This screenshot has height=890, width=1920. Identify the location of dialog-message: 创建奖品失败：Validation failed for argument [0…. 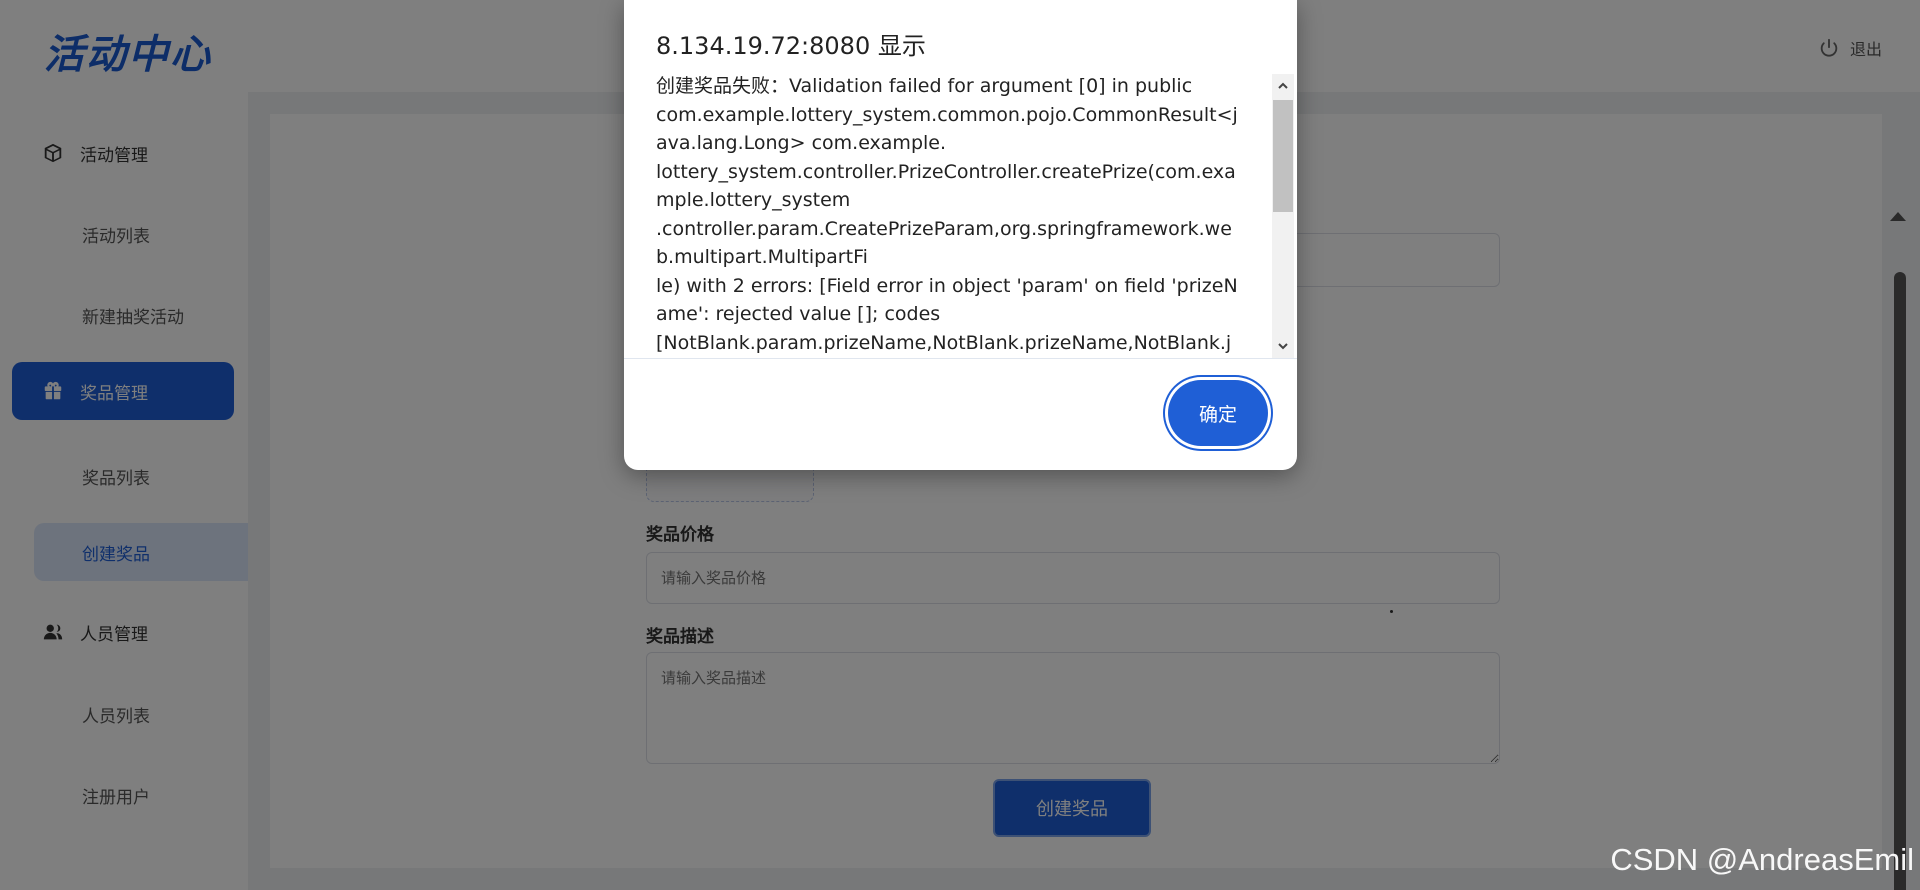
(947, 214).